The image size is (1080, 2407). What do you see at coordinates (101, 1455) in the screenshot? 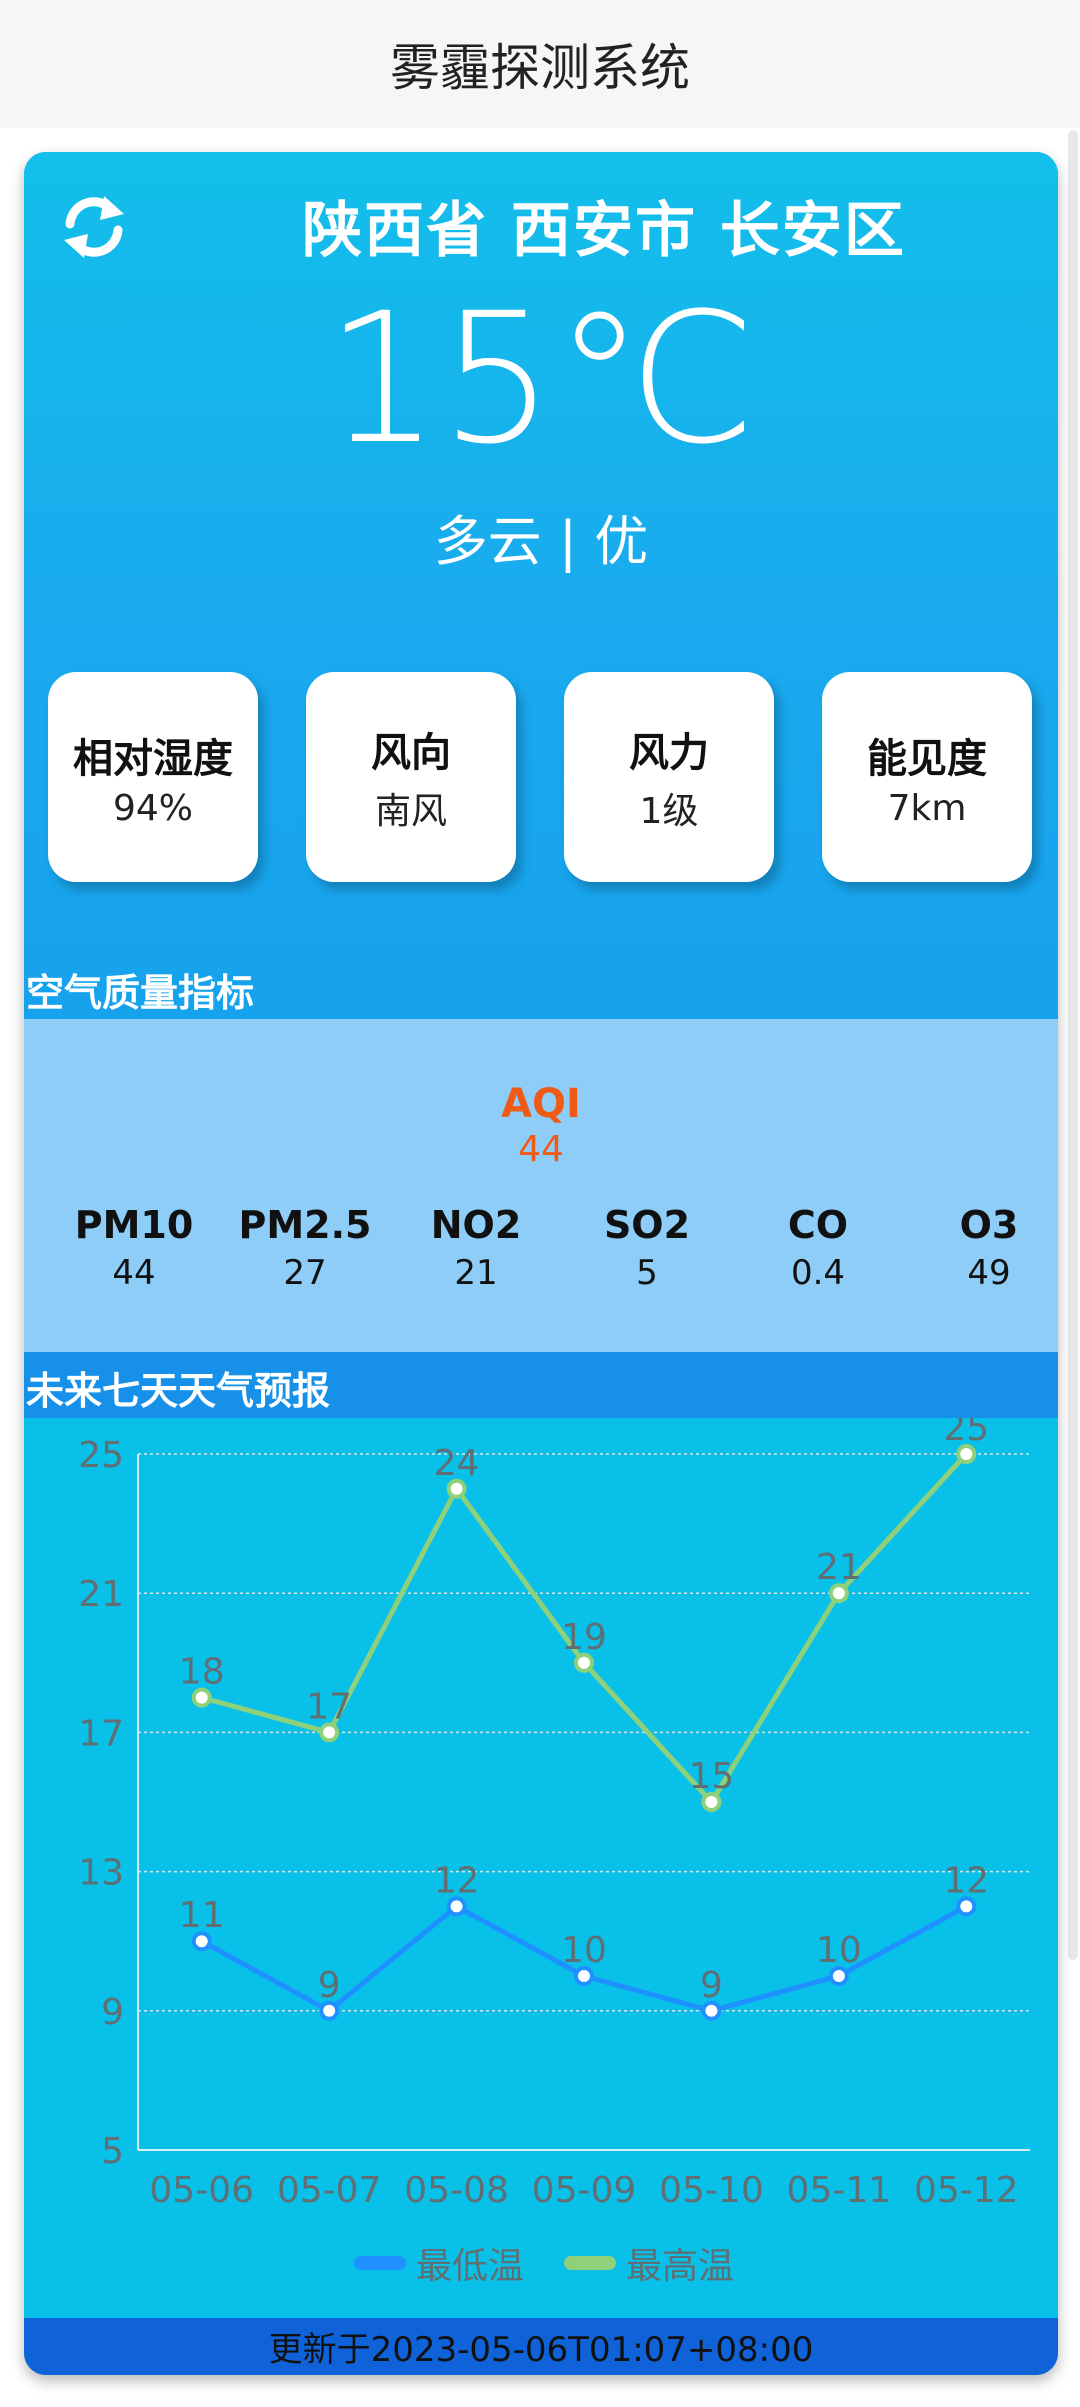
I see `y-tick-label: 25` at bounding box center [101, 1455].